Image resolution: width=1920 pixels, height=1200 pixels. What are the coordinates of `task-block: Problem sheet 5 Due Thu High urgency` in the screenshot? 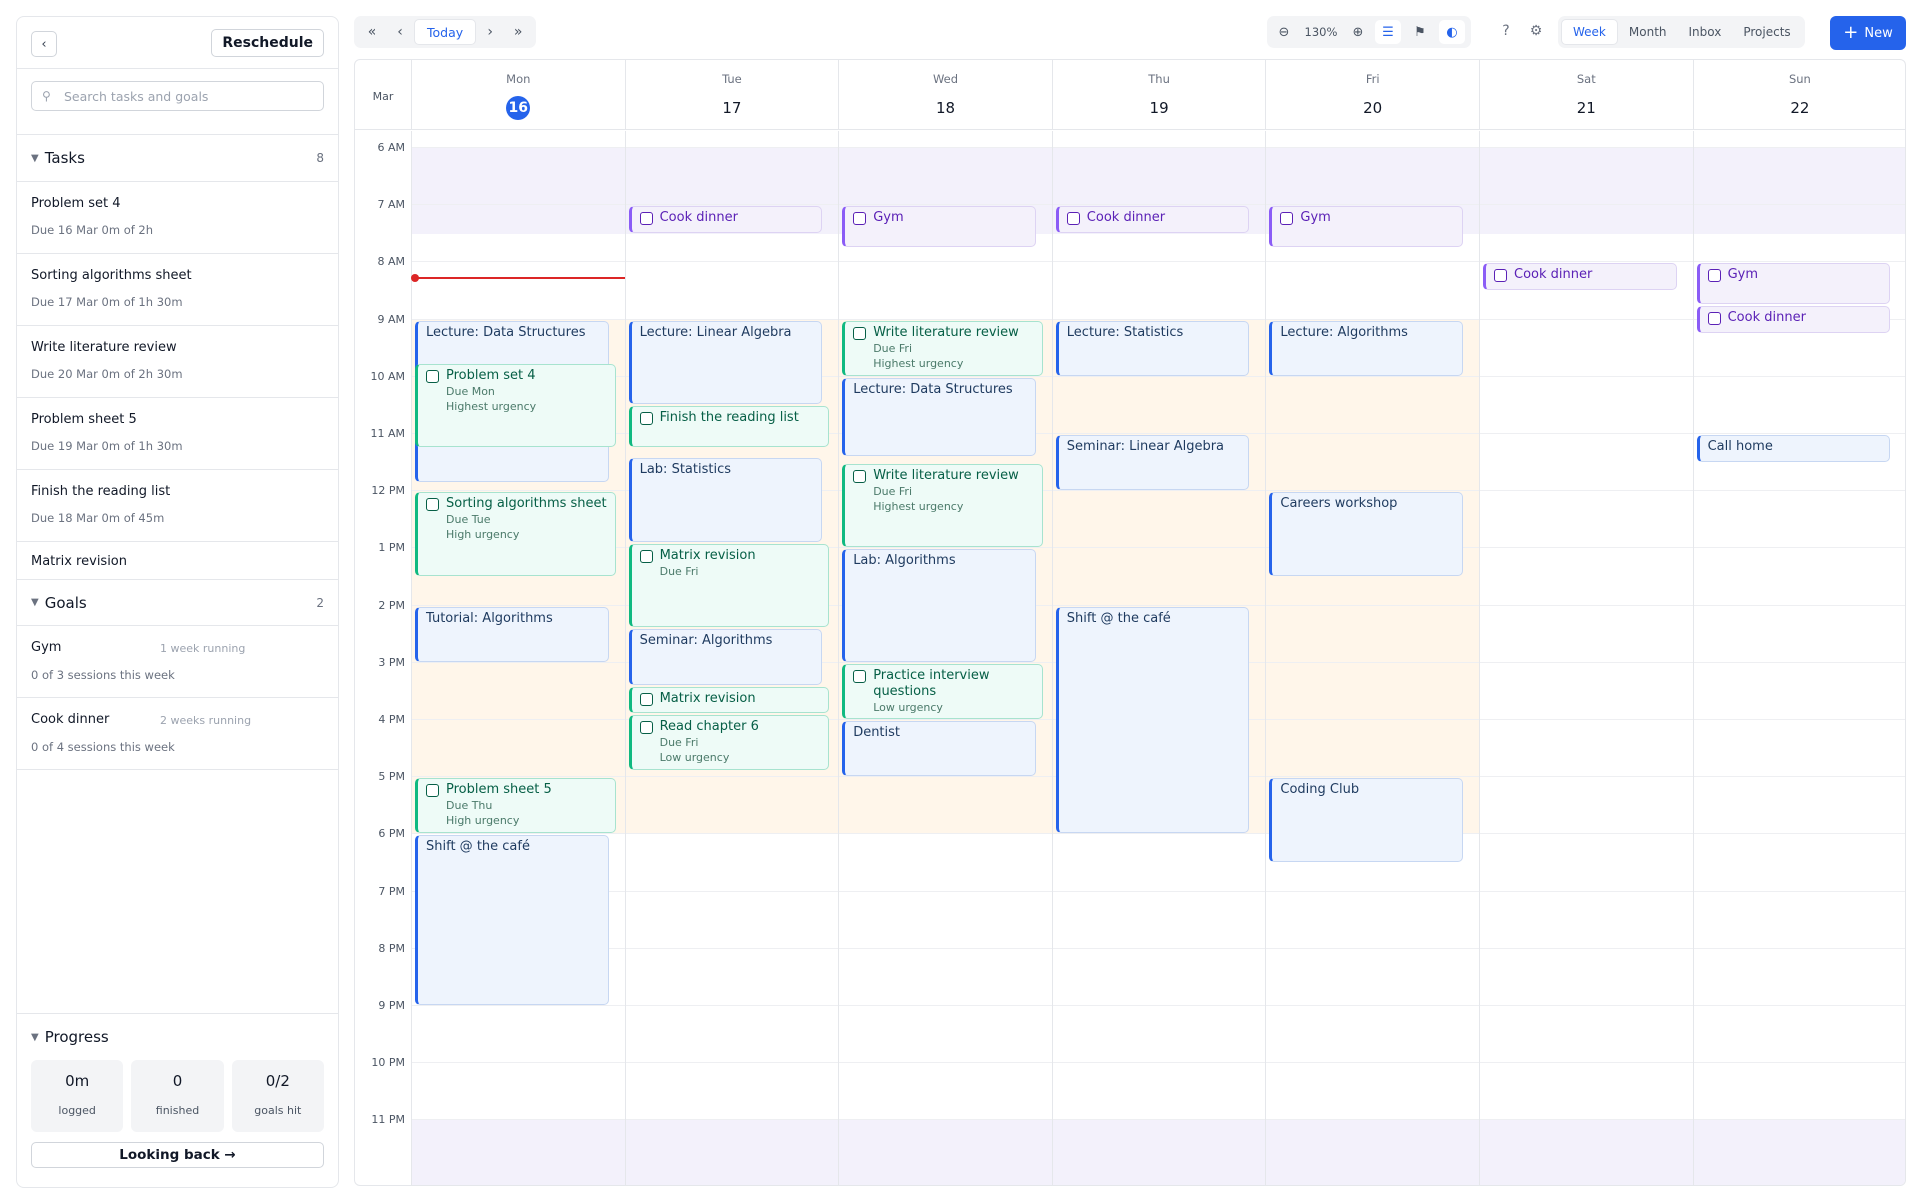 It's located at (515, 806).